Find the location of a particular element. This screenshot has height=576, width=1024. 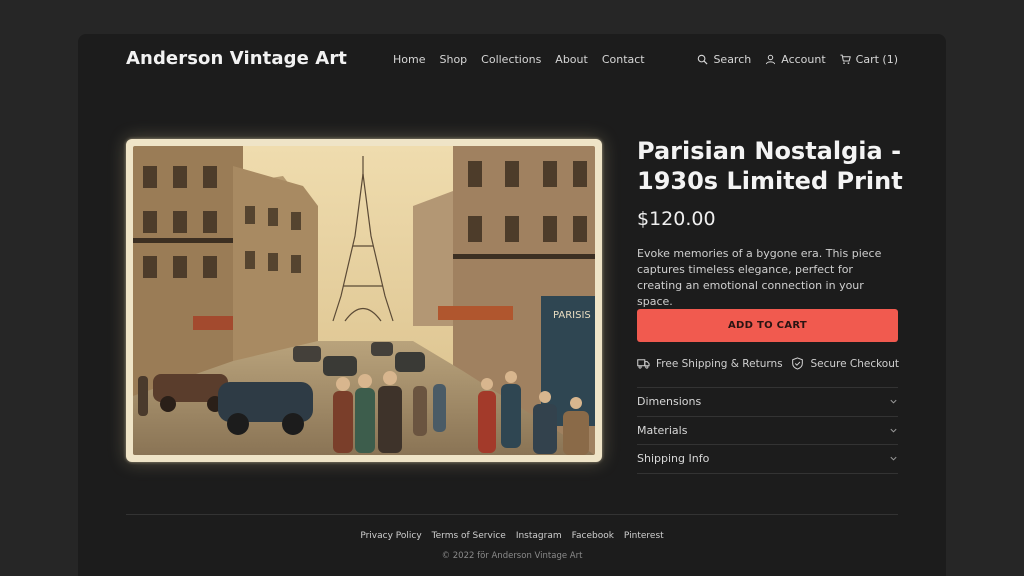

user-icon is located at coordinates (771, 59).